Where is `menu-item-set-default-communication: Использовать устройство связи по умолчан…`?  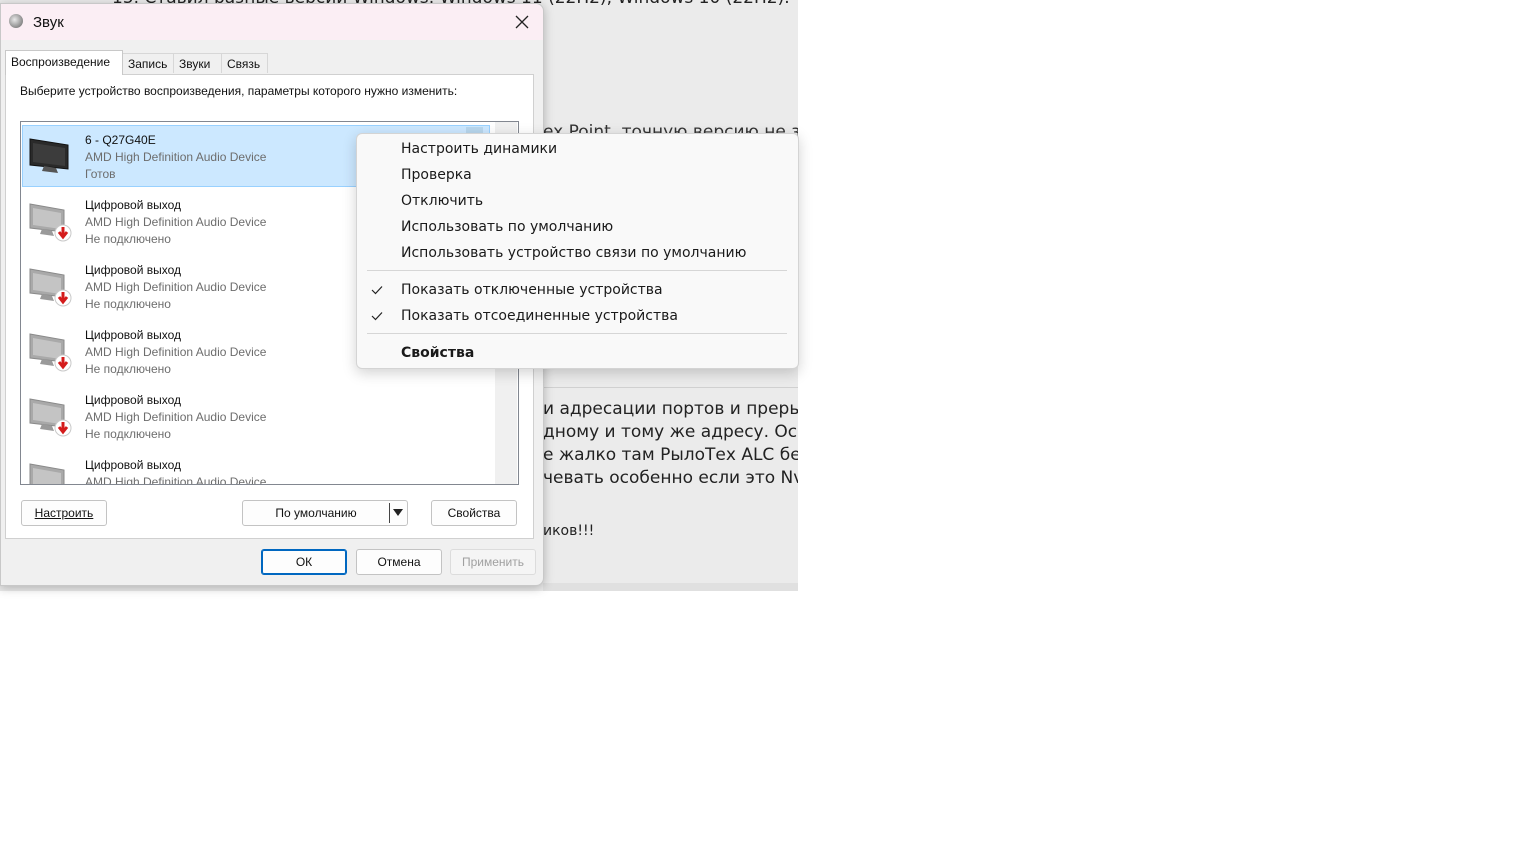 menu-item-set-default-communication: Использовать устройство связи по умолчан… is located at coordinates (573, 253).